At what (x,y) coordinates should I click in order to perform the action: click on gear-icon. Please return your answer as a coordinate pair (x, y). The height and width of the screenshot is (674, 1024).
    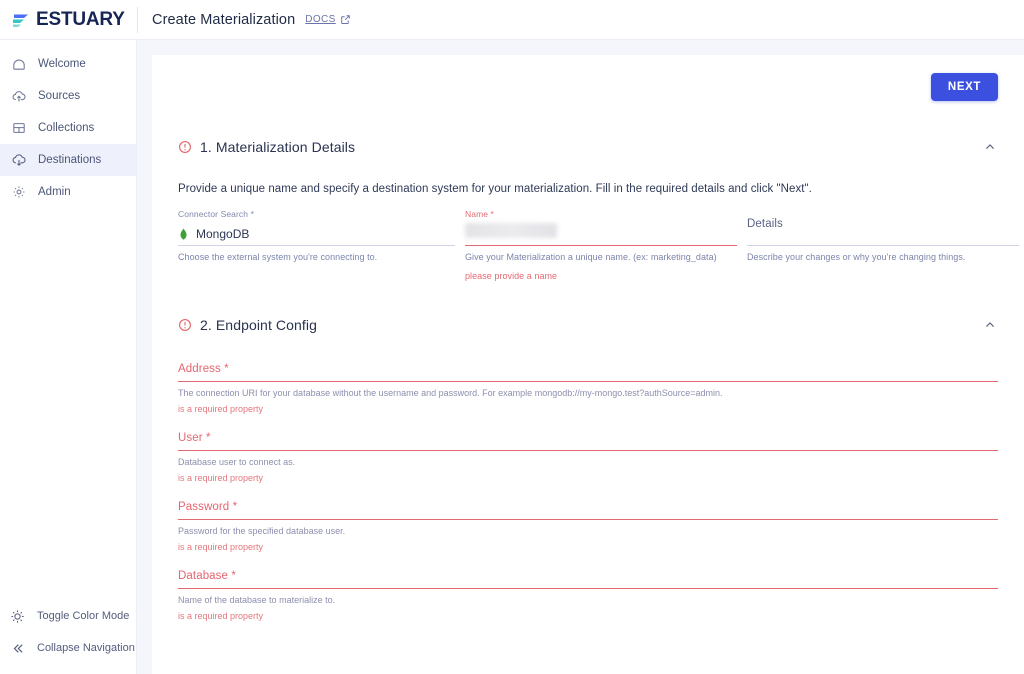
    Looking at the image, I should click on (19, 192).